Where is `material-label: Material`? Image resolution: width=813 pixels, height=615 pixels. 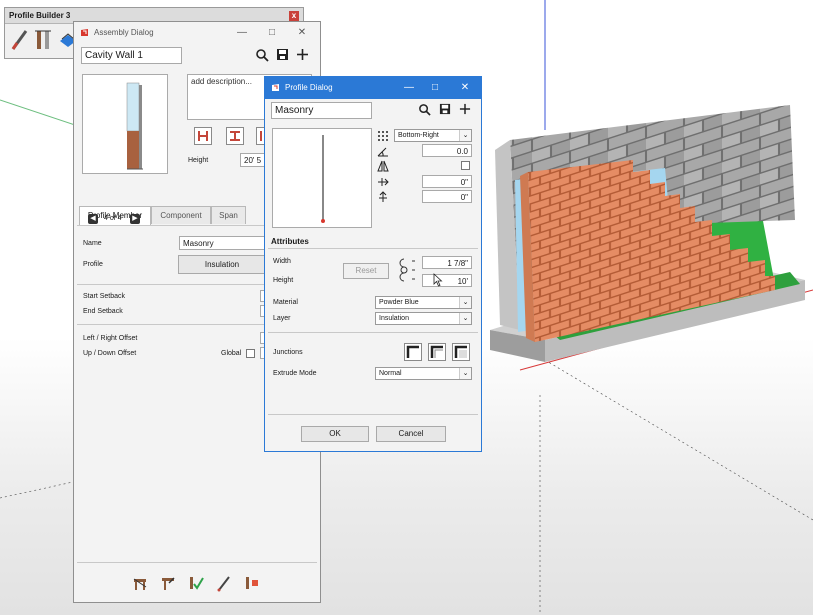 material-label: Material is located at coordinates (285, 302).